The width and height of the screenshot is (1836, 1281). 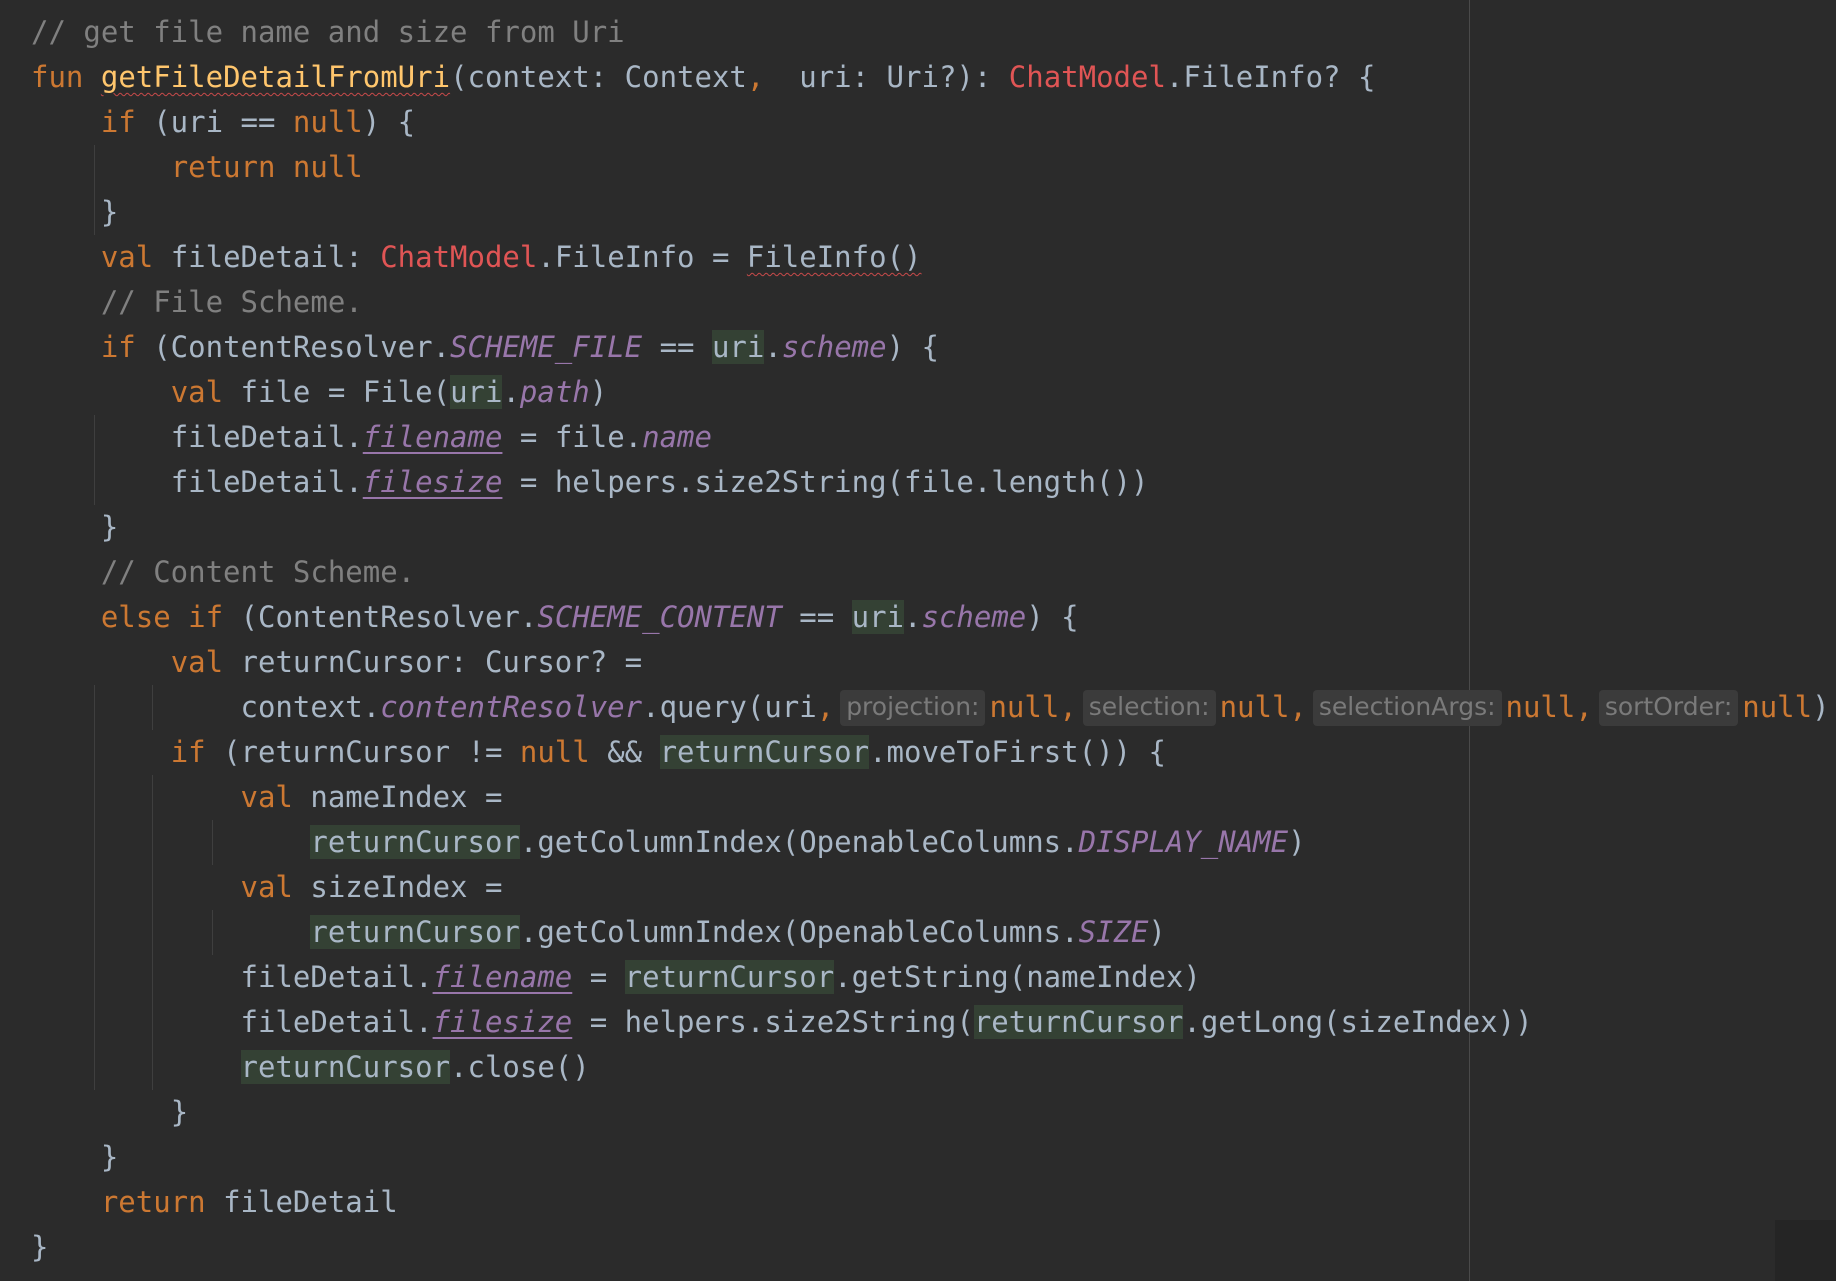 What do you see at coordinates (397, 797) in the screenshot?
I see `code-text: nameIndex =` at bounding box center [397, 797].